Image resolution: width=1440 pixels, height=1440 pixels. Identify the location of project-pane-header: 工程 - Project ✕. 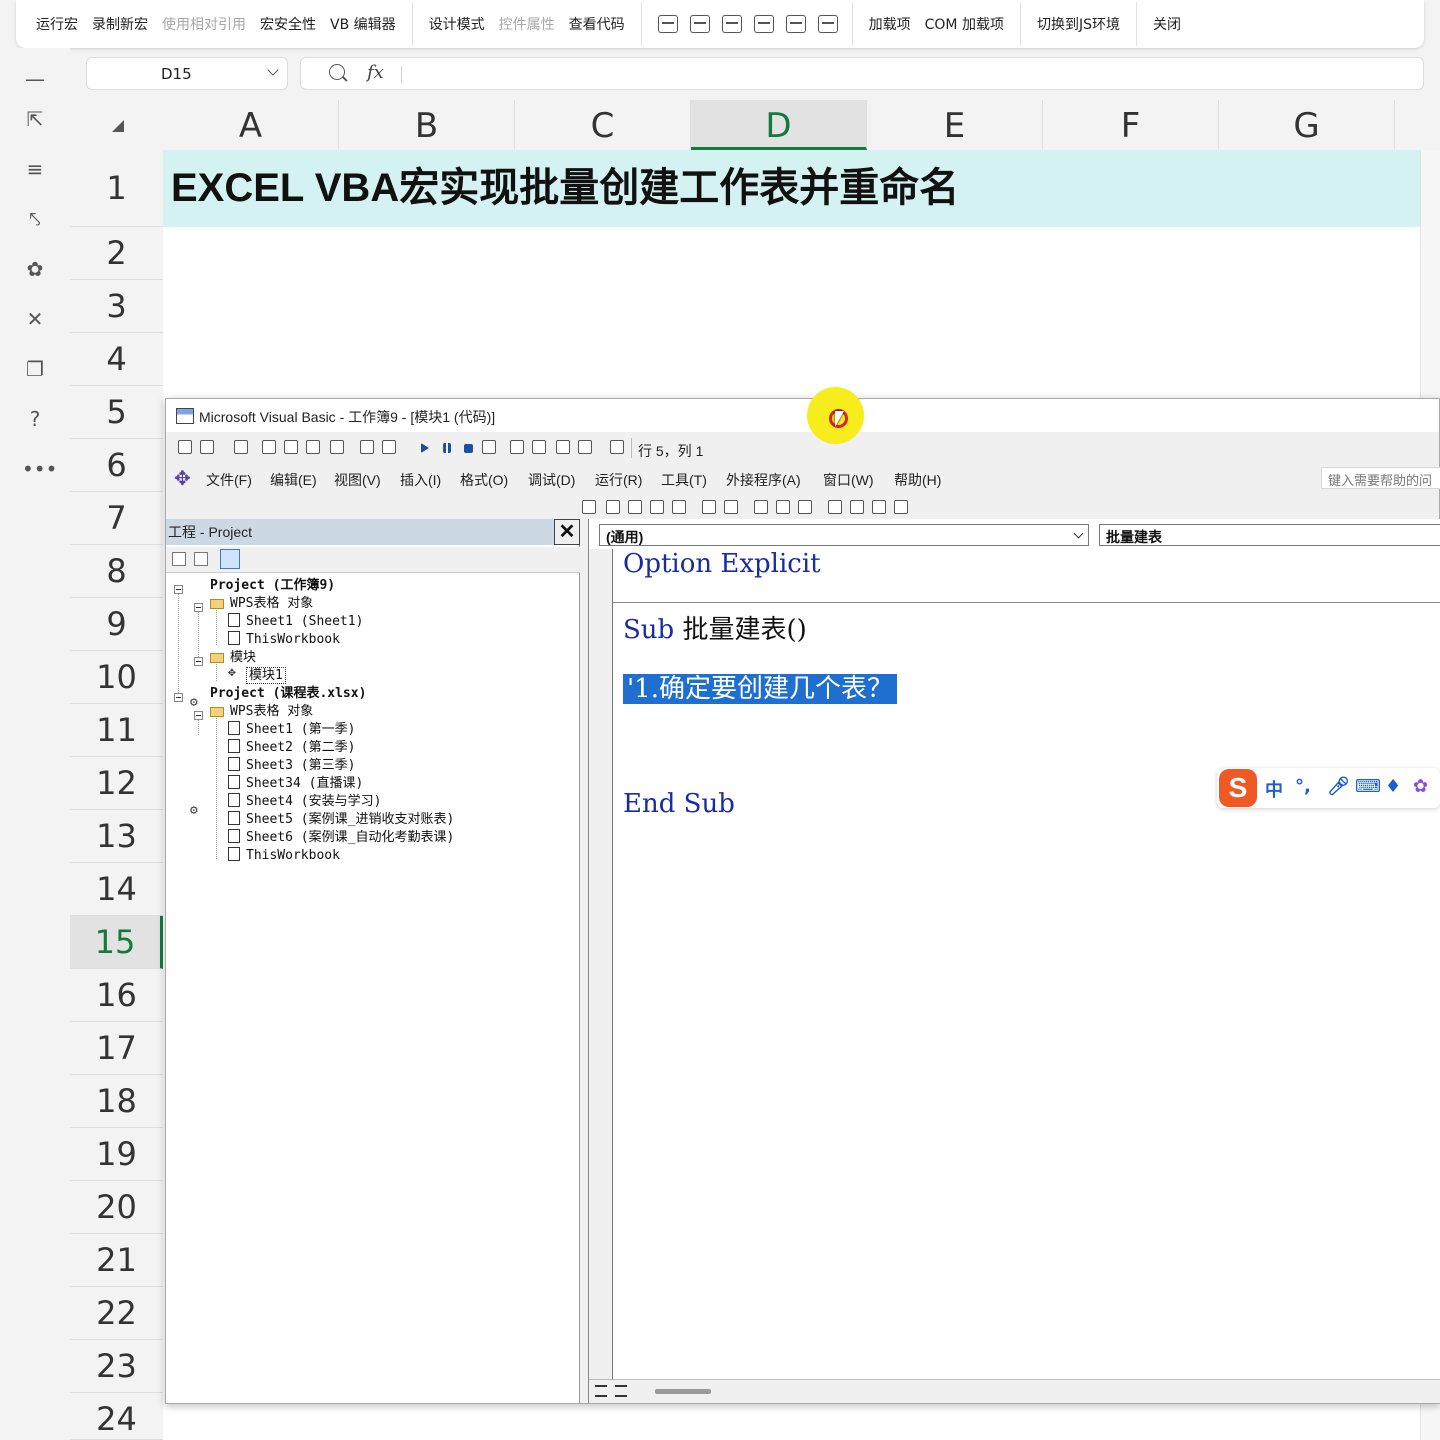
(373, 532).